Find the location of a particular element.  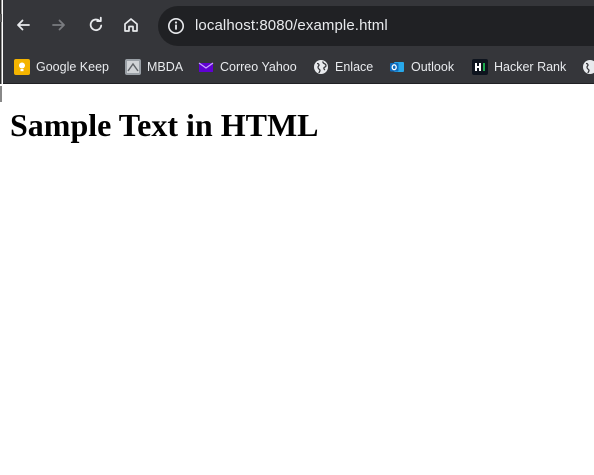

bookmark-hacker-rank: Hacker Rank is located at coordinates (519, 67).